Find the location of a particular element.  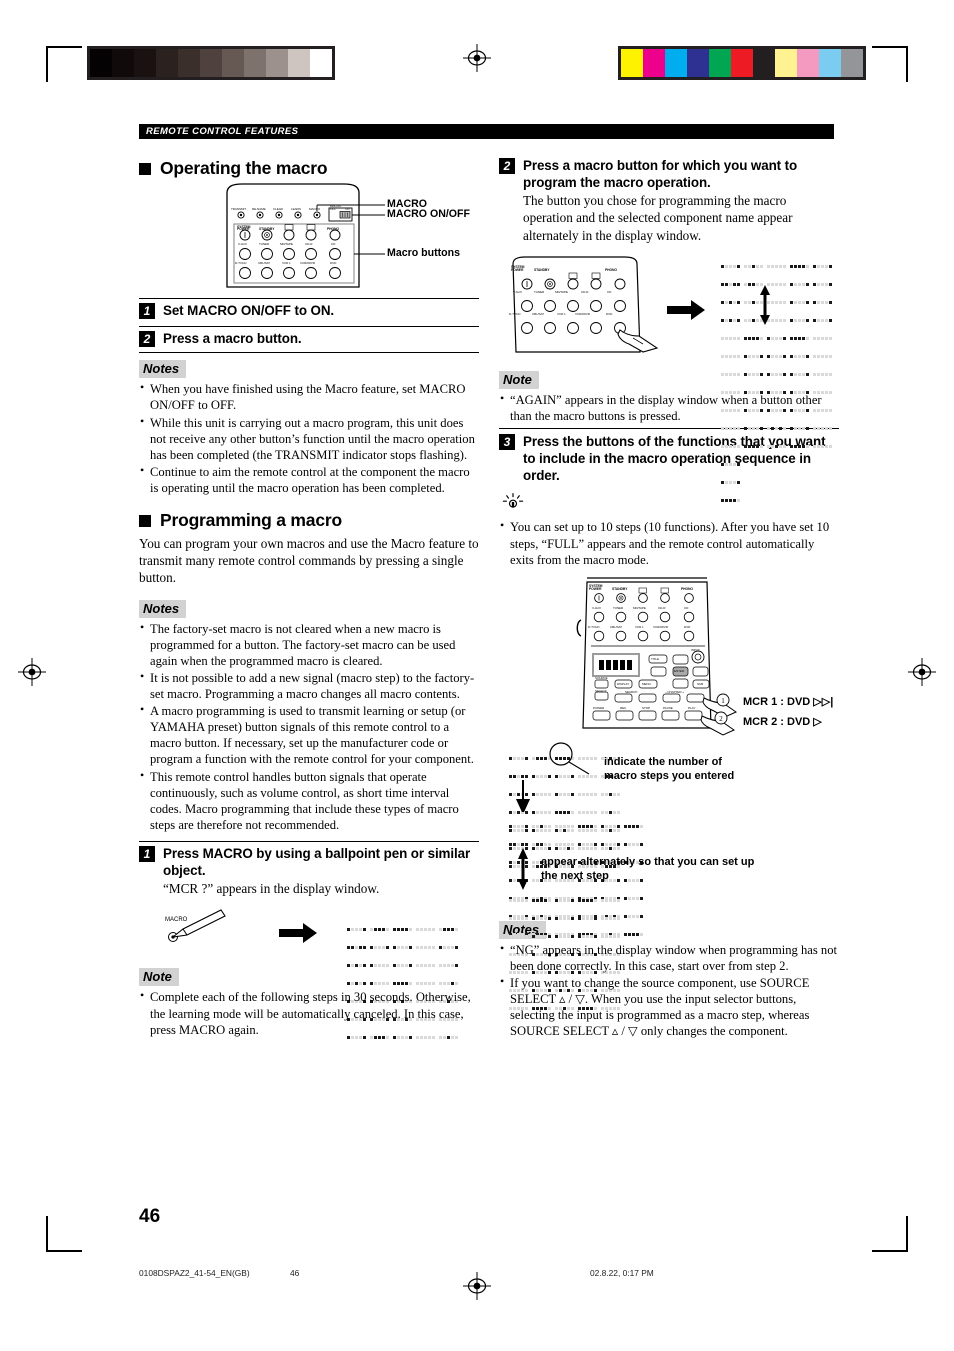

remote-label-vcr2dvr: VCR2/DVR is located at coordinates (582, 313).